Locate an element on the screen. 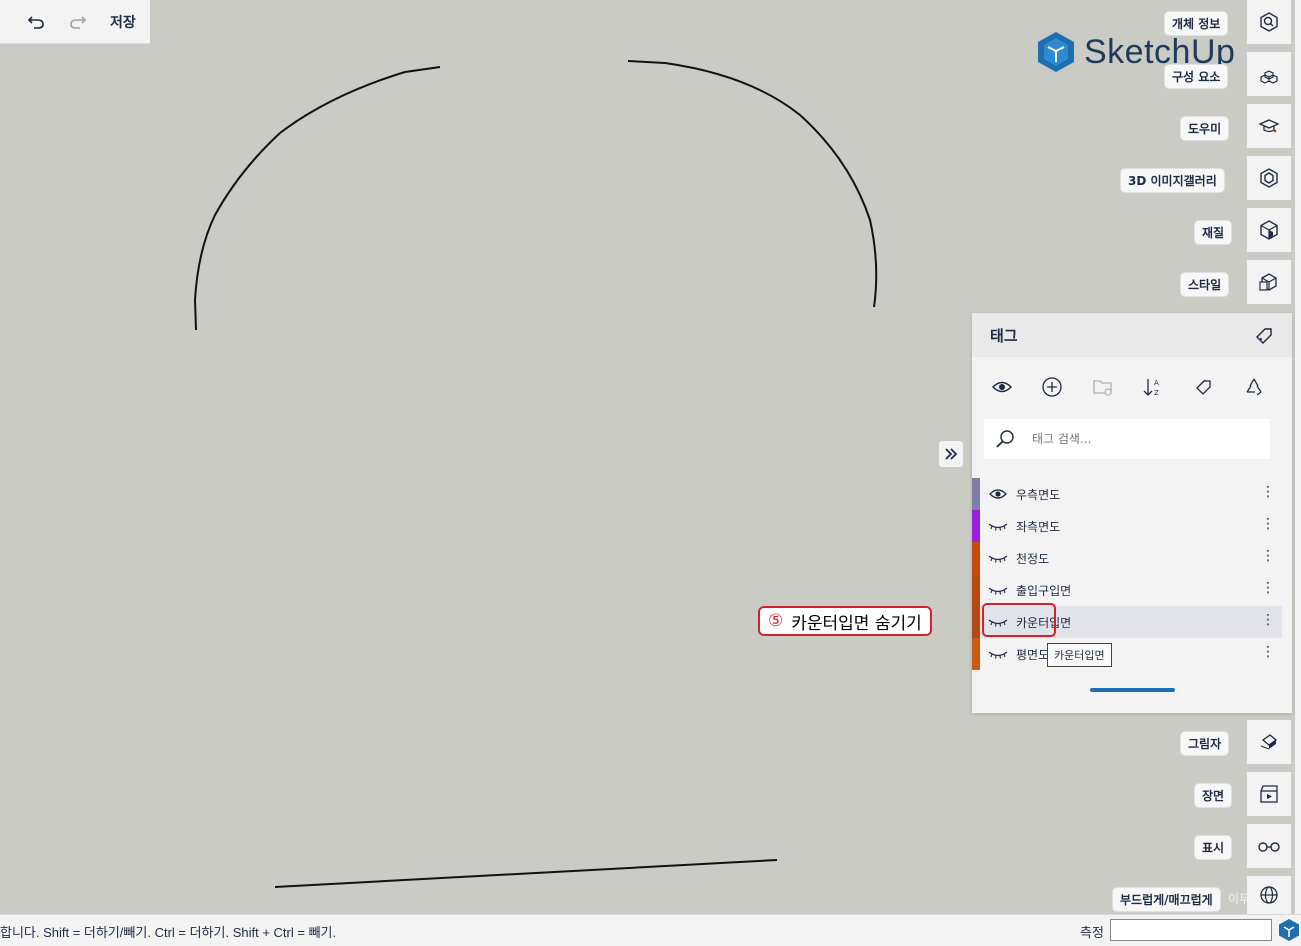 This screenshot has height=946, width=1301. tag-icon is located at coordinates (1264, 335).